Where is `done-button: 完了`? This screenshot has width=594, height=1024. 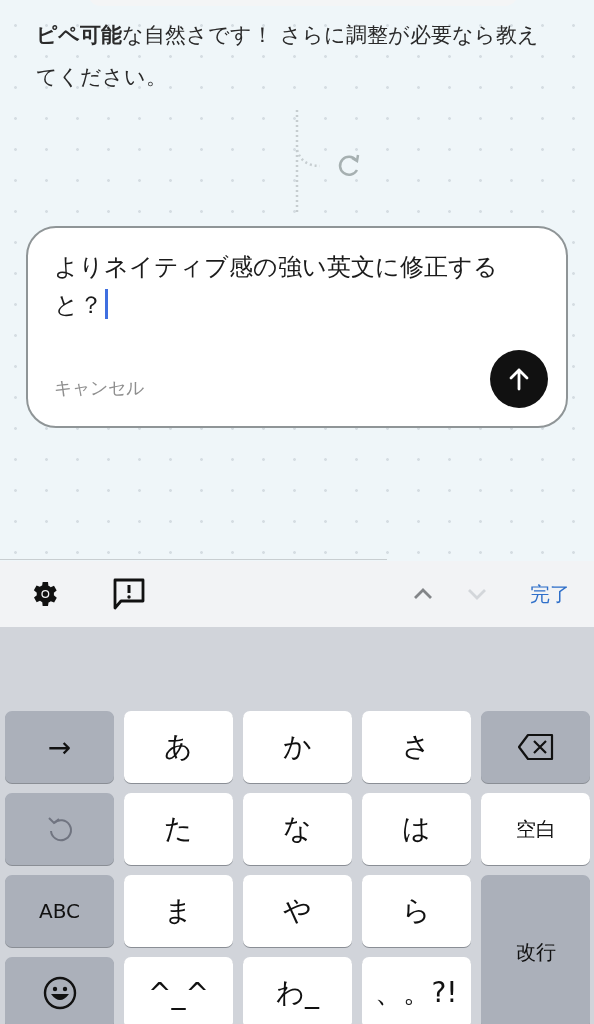 done-button: 完了 is located at coordinates (550, 594).